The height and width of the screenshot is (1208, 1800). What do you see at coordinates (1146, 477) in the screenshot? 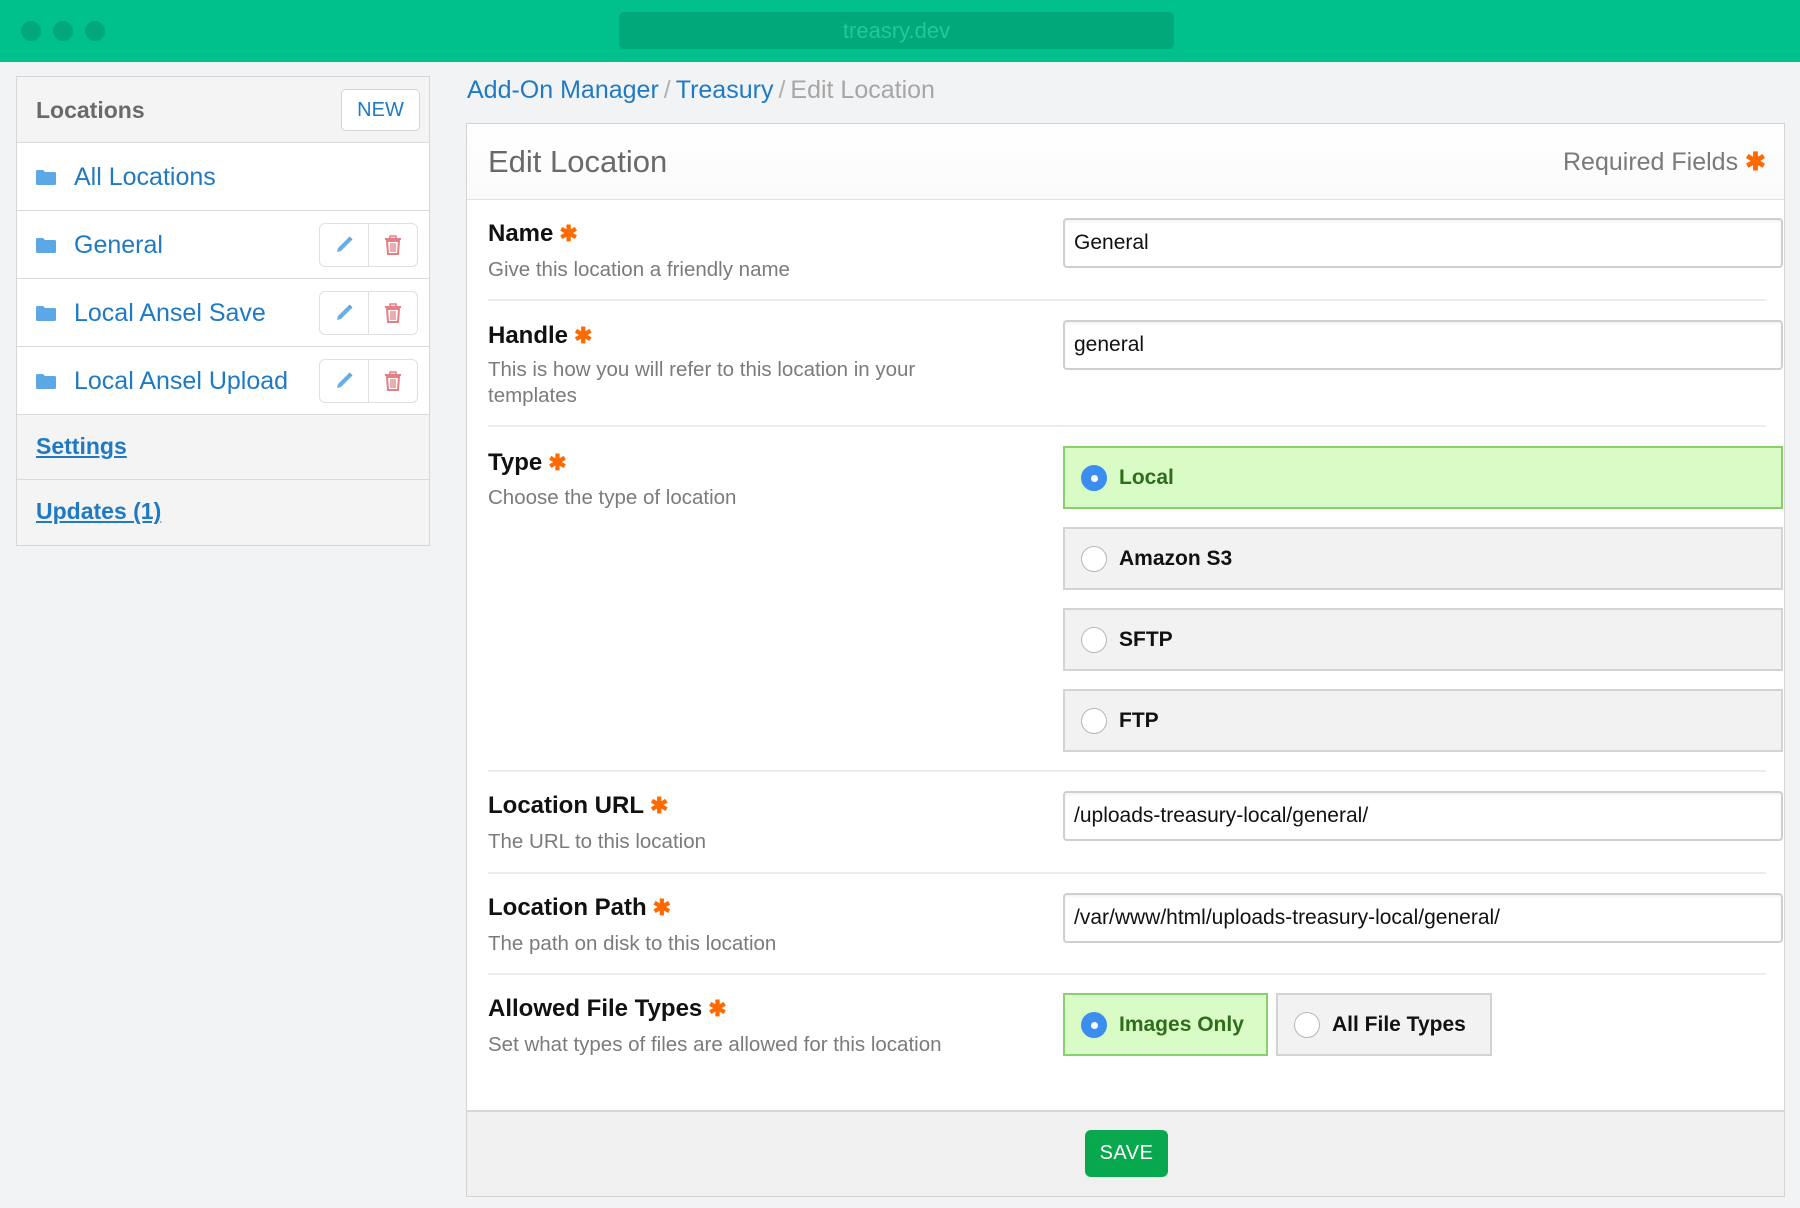
I see `radio-label: Local` at bounding box center [1146, 477].